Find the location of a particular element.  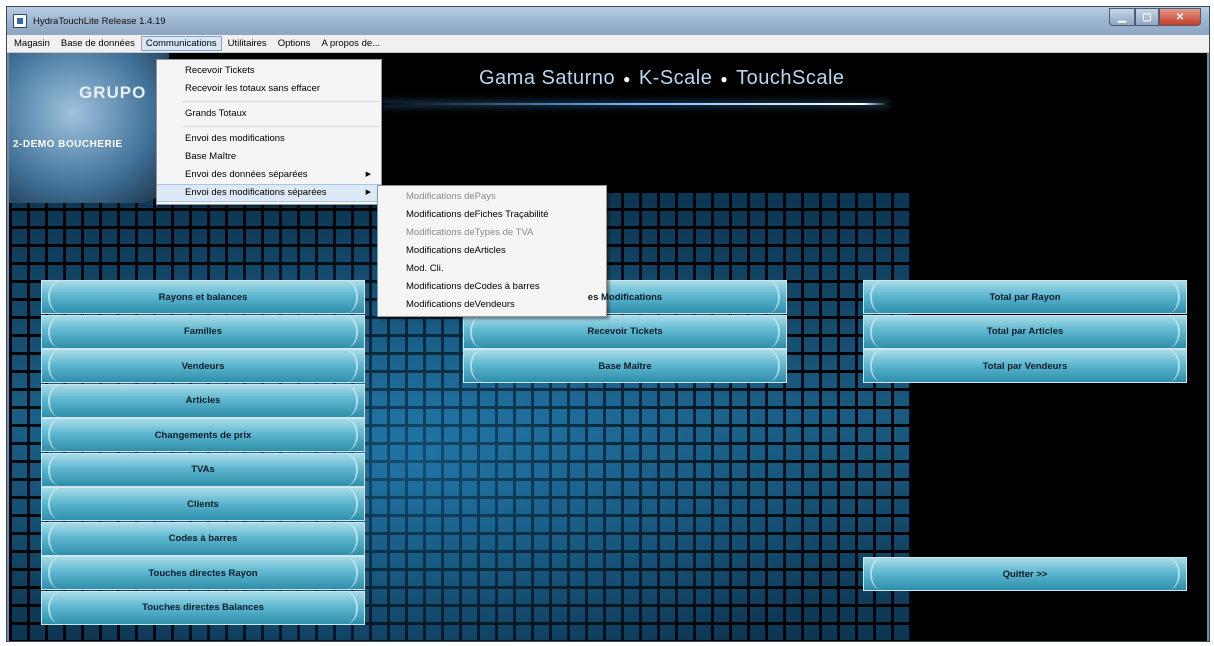

close-icon: ✕ is located at coordinates (1180, 17).